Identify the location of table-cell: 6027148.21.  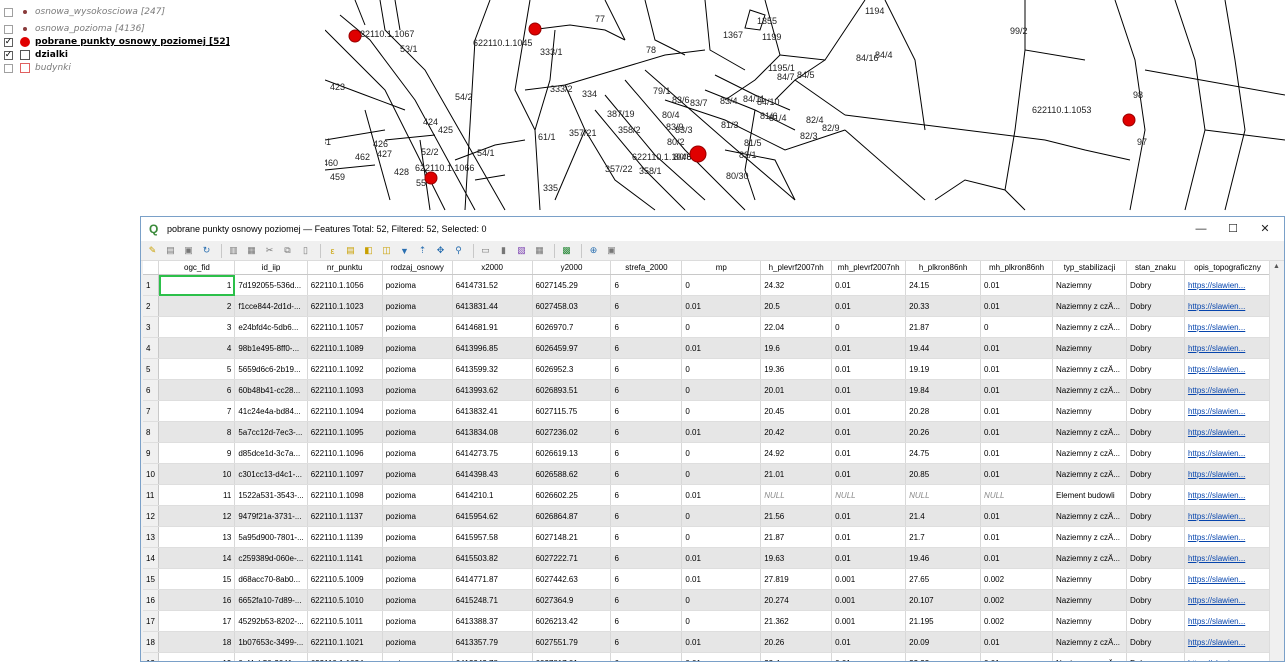
(572, 537).